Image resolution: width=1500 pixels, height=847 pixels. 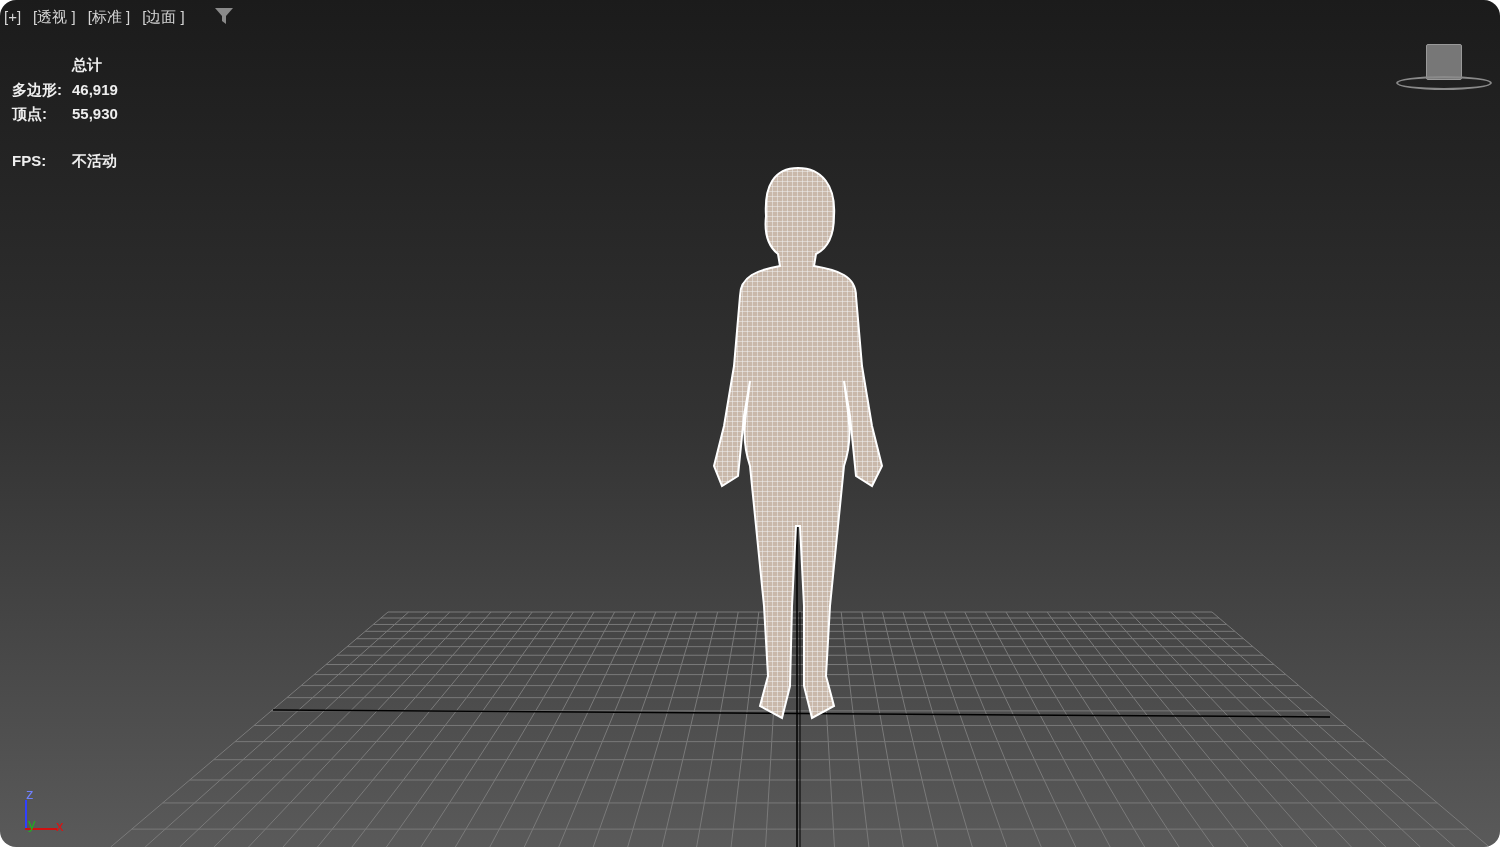 I want to click on filter-icon, so click(x=224, y=16).